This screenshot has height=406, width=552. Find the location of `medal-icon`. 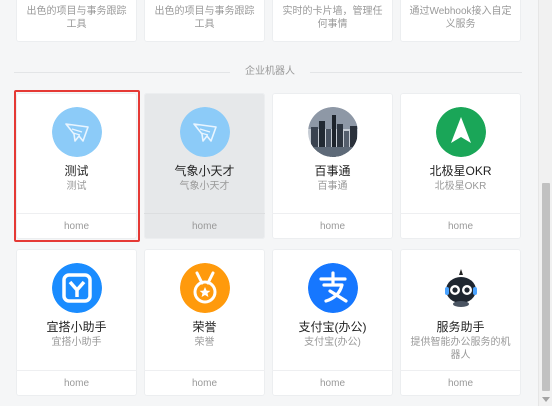

medal-icon is located at coordinates (204, 288).